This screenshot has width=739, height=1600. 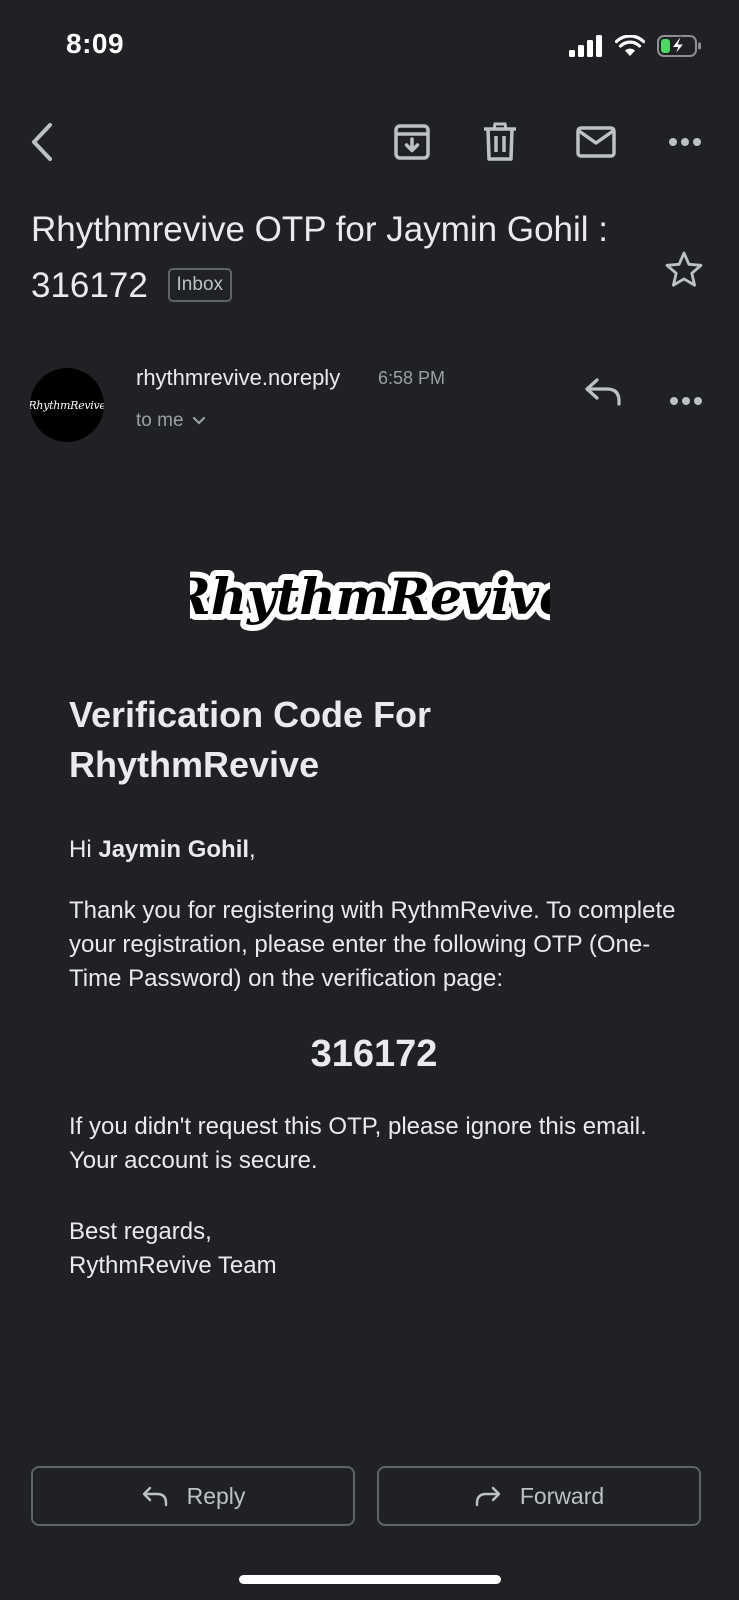 I want to click on archive-icon, so click(x=412, y=142).